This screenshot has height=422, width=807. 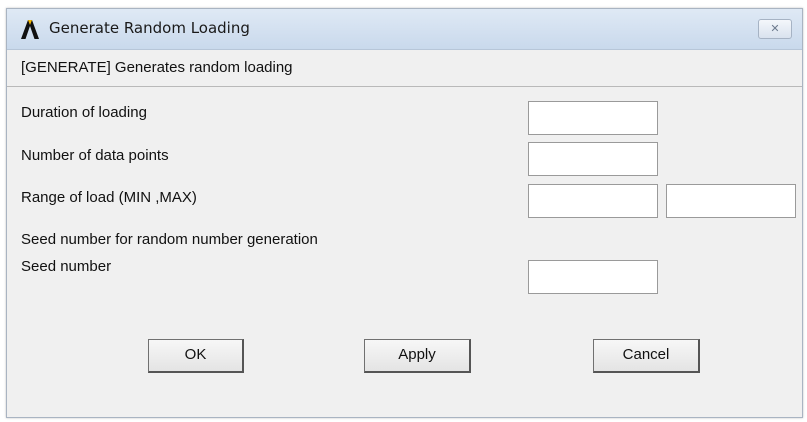 What do you see at coordinates (84, 112) in the screenshot?
I see `duration-label: Duration of loading` at bounding box center [84, 112].